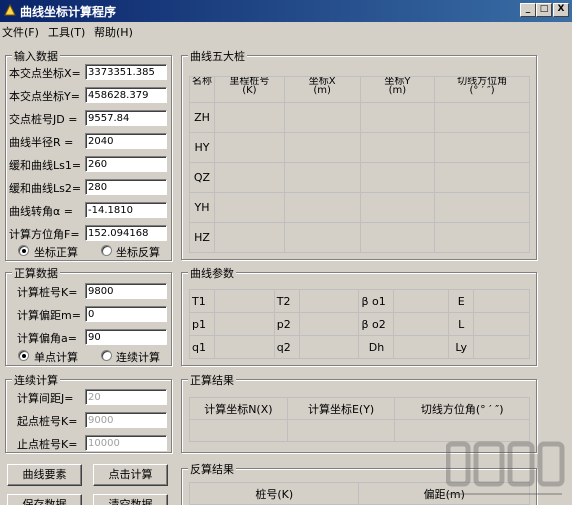 This screenshot has width=572, height=505. Describe the element at coordinates (36, 380) in the screenshot. I see `group-title-continuous: 连续计算` at that location.